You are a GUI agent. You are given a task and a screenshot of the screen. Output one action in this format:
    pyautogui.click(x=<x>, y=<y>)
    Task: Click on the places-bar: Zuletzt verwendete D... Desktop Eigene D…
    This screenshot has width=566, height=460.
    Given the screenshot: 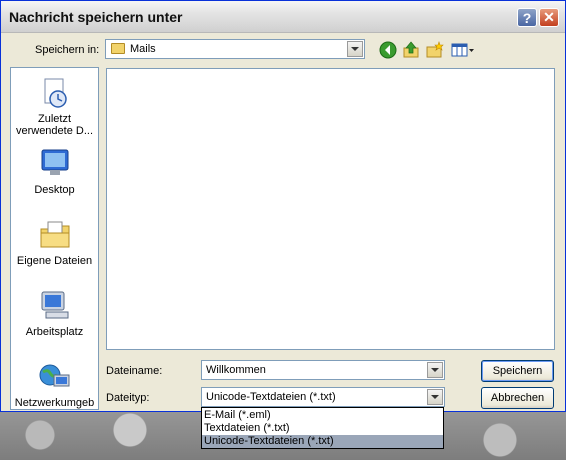 What is the action you would take?
    pyautogui.click(x=54, y=238)
    